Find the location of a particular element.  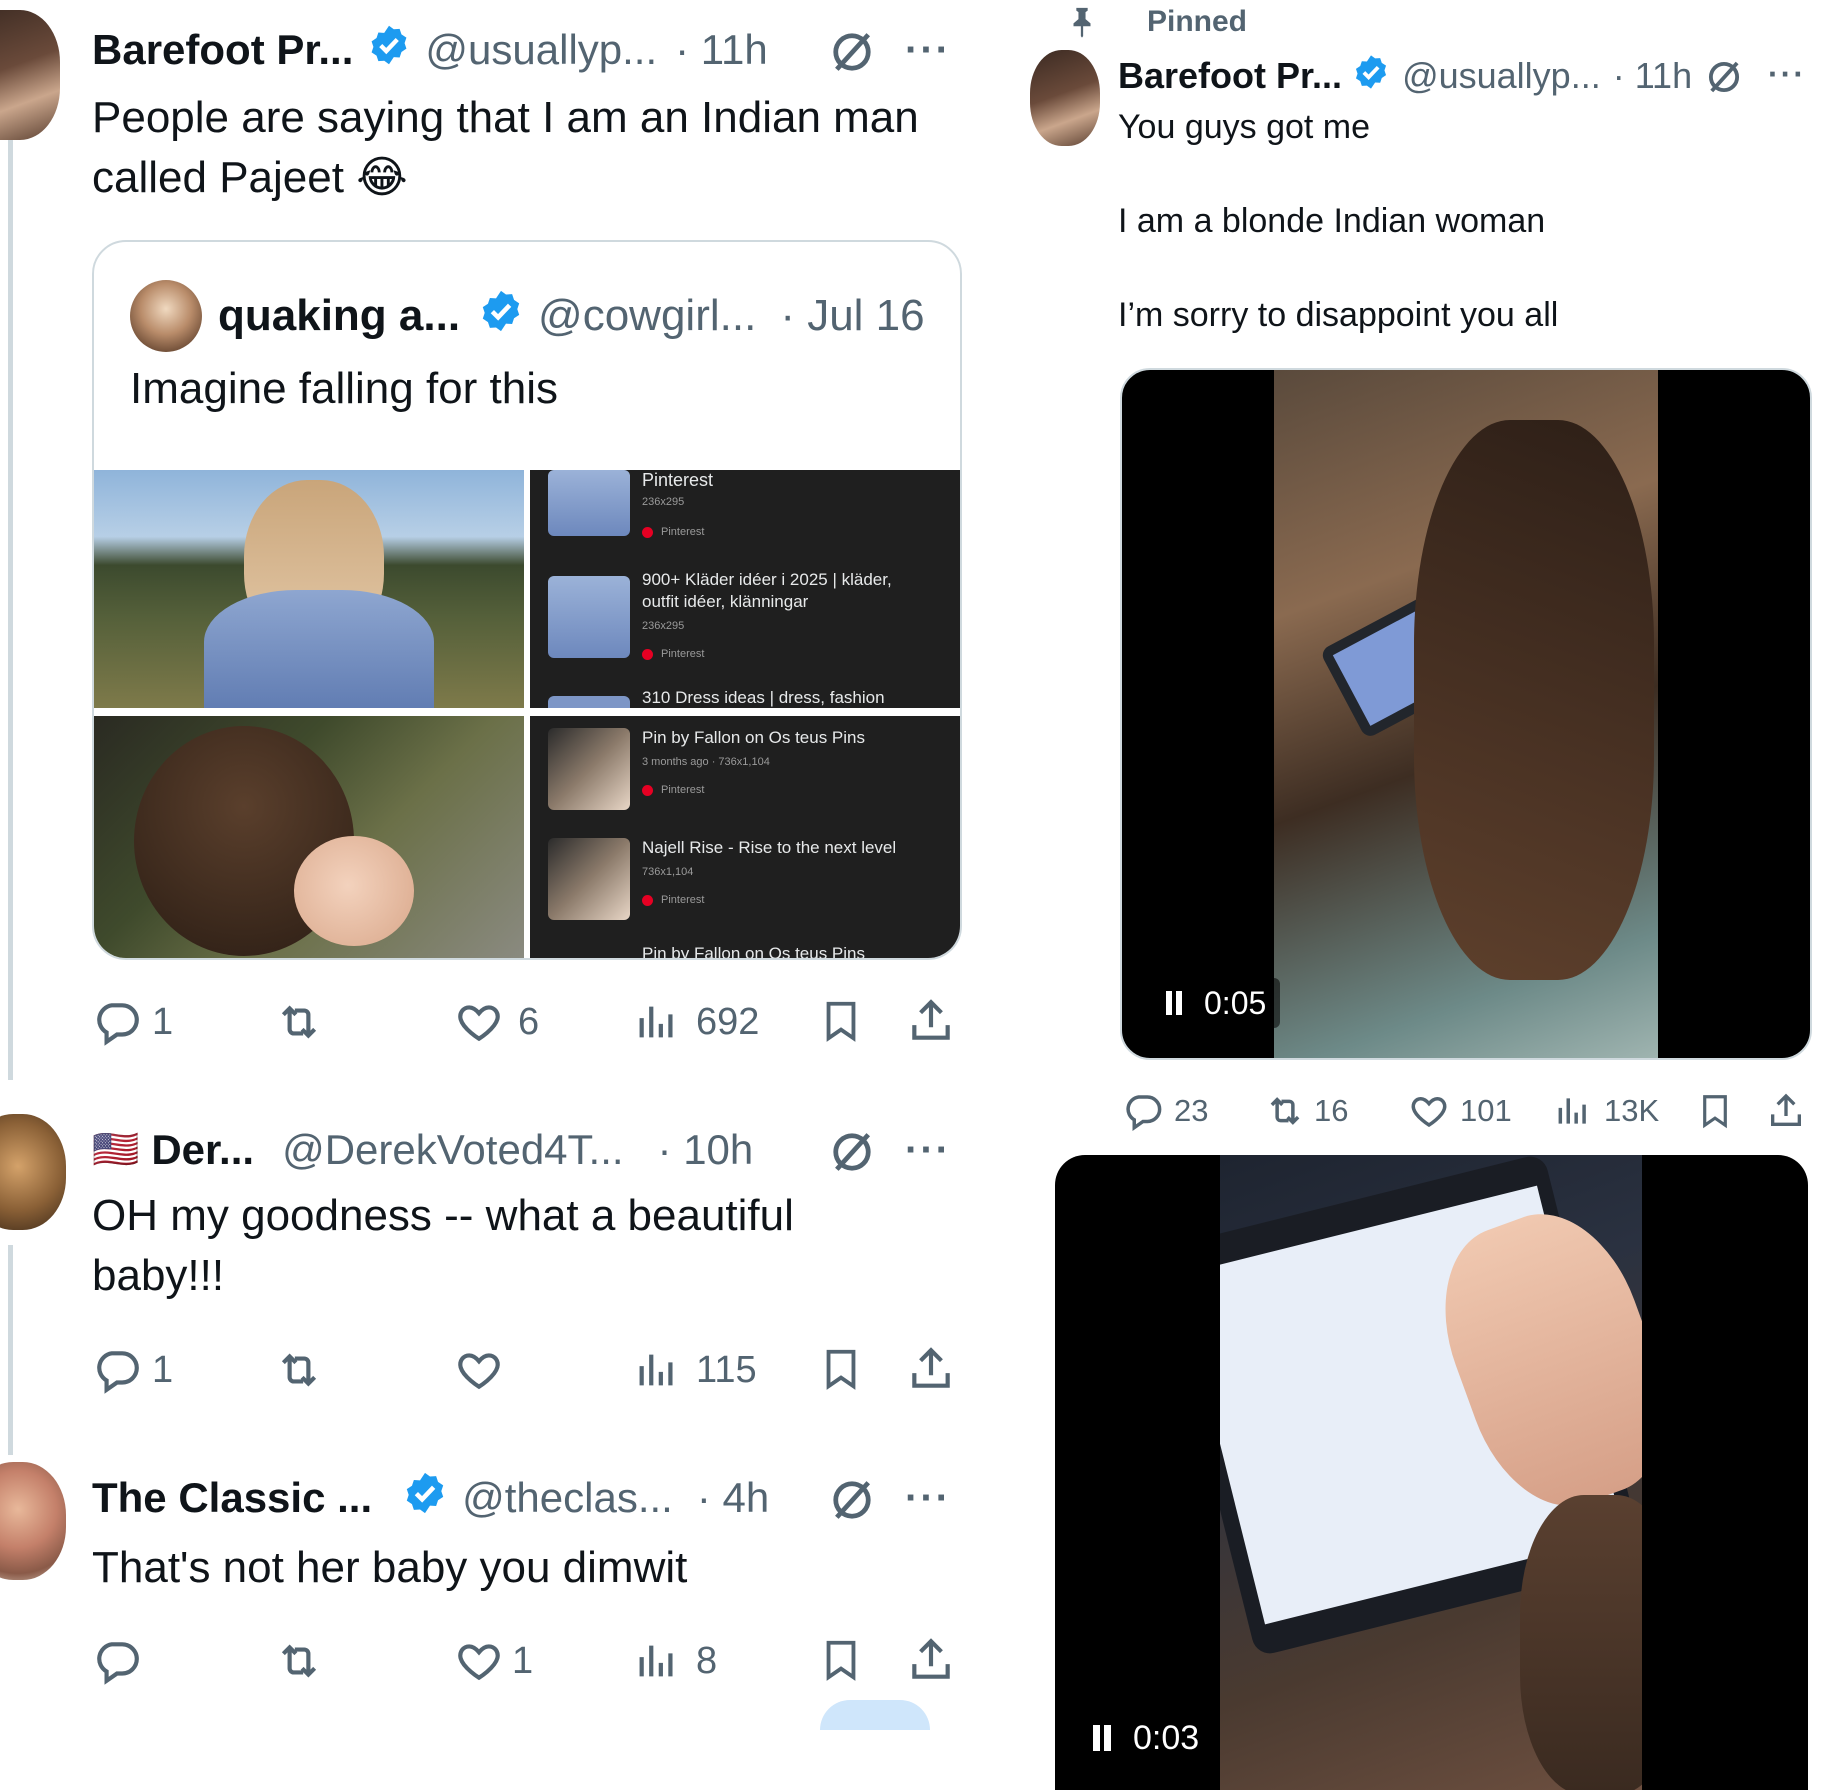

video-duration: 0:05 is located at coordinates (1216, 1003).